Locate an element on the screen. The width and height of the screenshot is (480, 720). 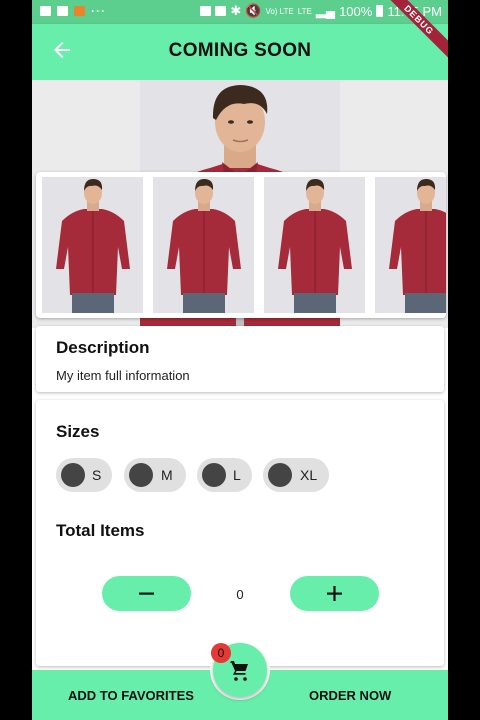
page-title: COMING SOON is located at coordinates (240, 50).